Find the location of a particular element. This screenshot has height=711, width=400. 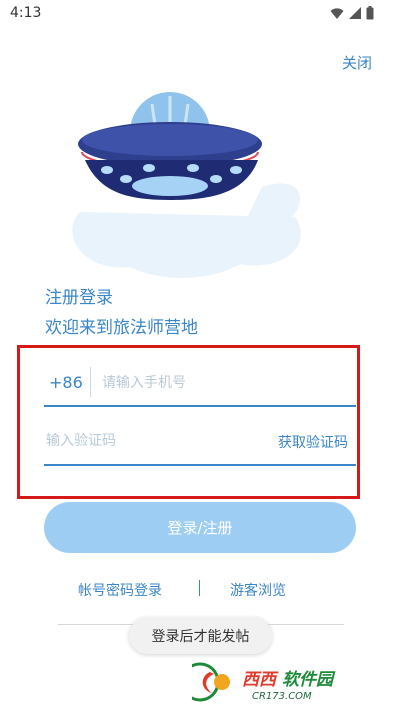

toast-message: 登录后才能发帖 is located at coordinates (200, 636).